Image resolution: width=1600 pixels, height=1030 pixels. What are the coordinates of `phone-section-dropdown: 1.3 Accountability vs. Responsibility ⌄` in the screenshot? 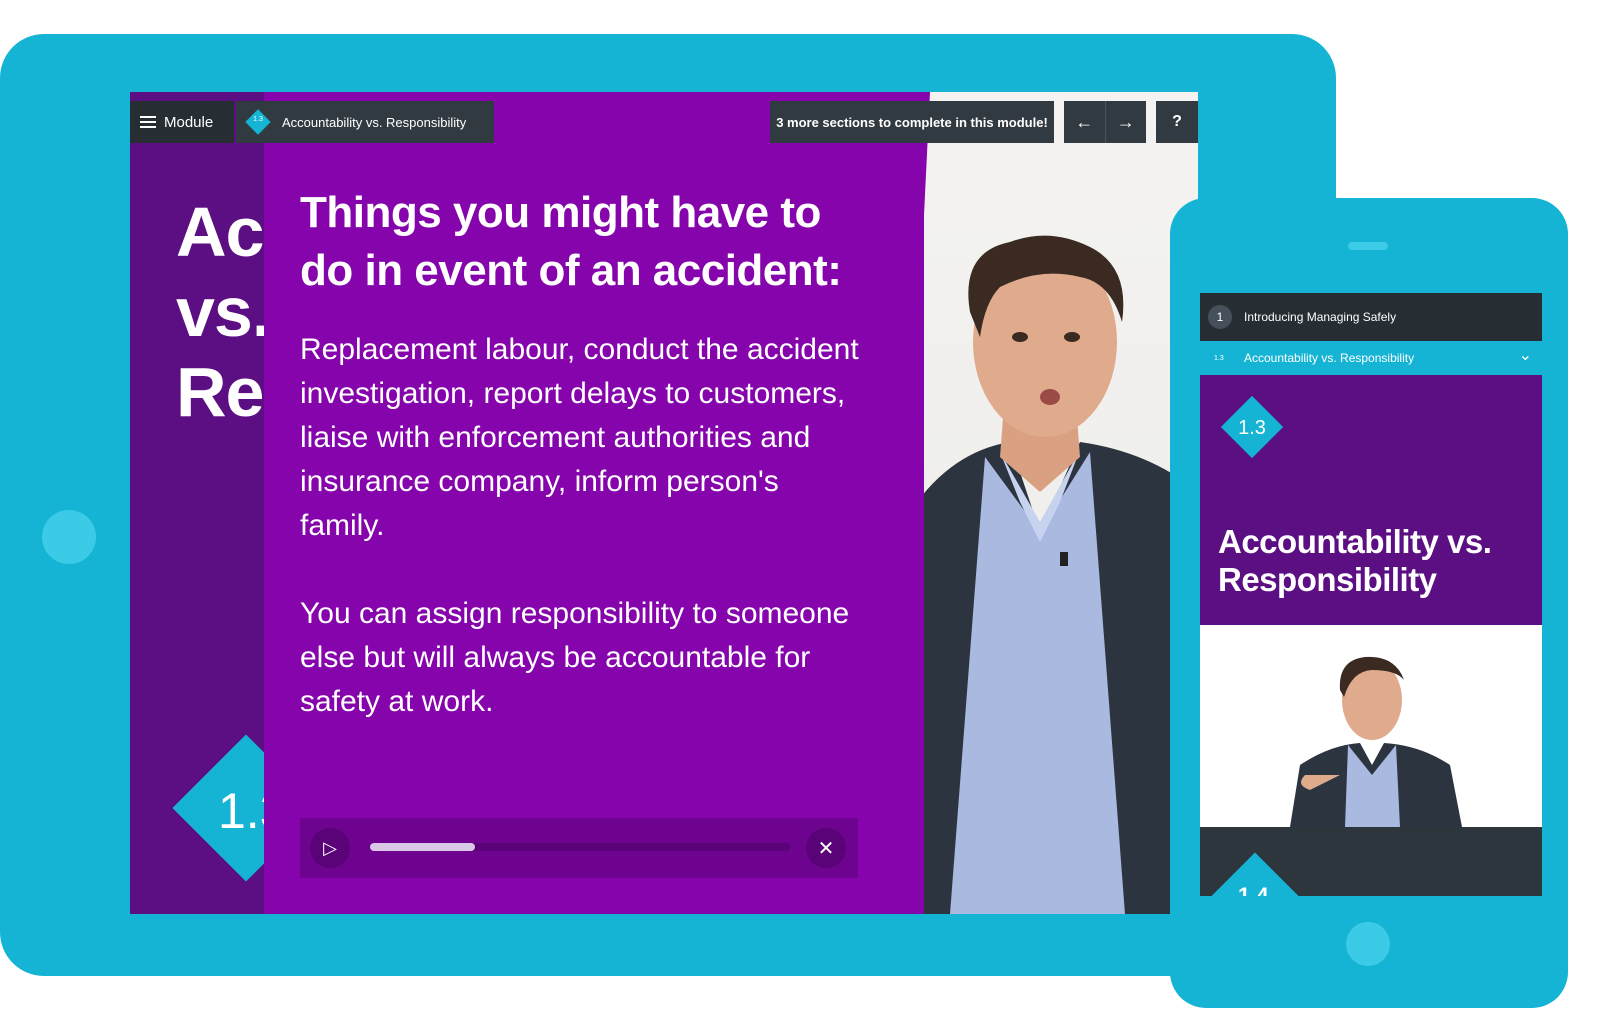 It's located at (1371, 358).